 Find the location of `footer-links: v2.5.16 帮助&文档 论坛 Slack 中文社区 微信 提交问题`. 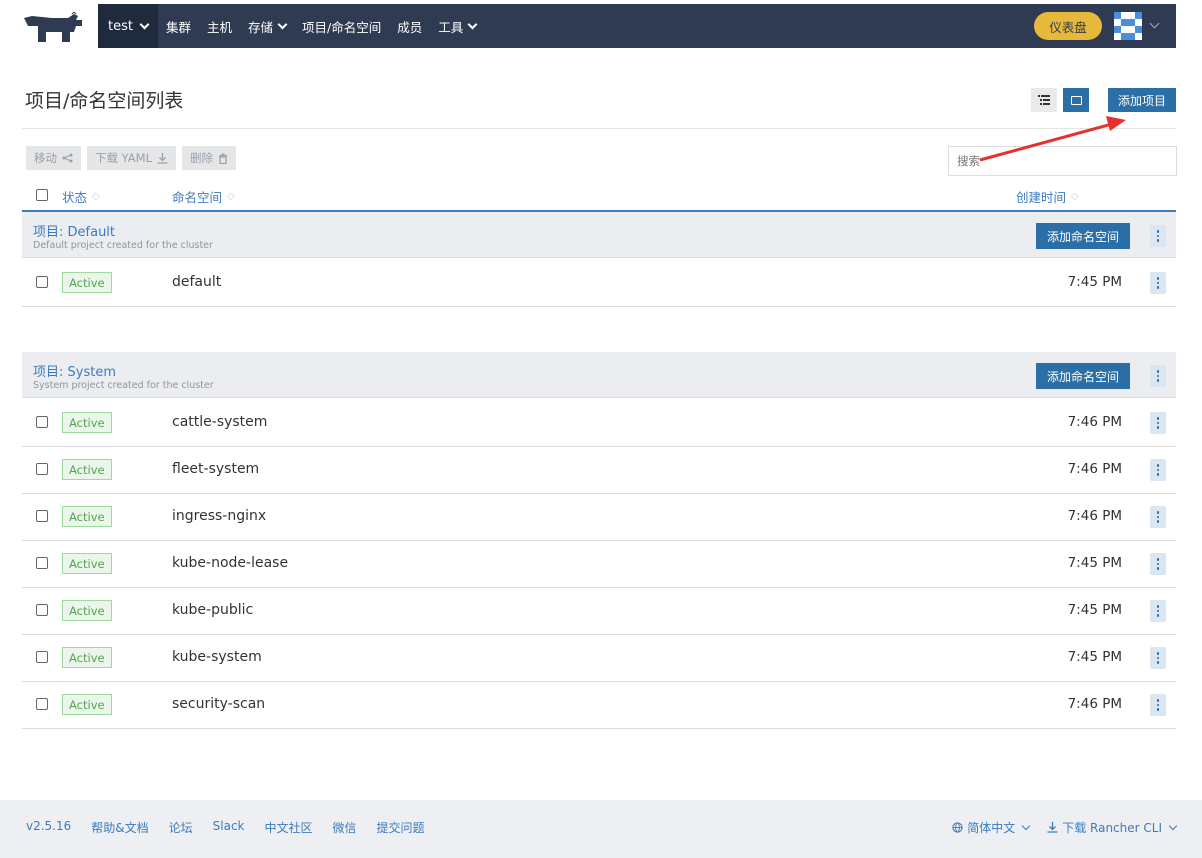

footer-links: v2.5.16 帮助&文档 论坛 Slack 中文社区 微信 提交问题 is located at coordinates (225, 827).